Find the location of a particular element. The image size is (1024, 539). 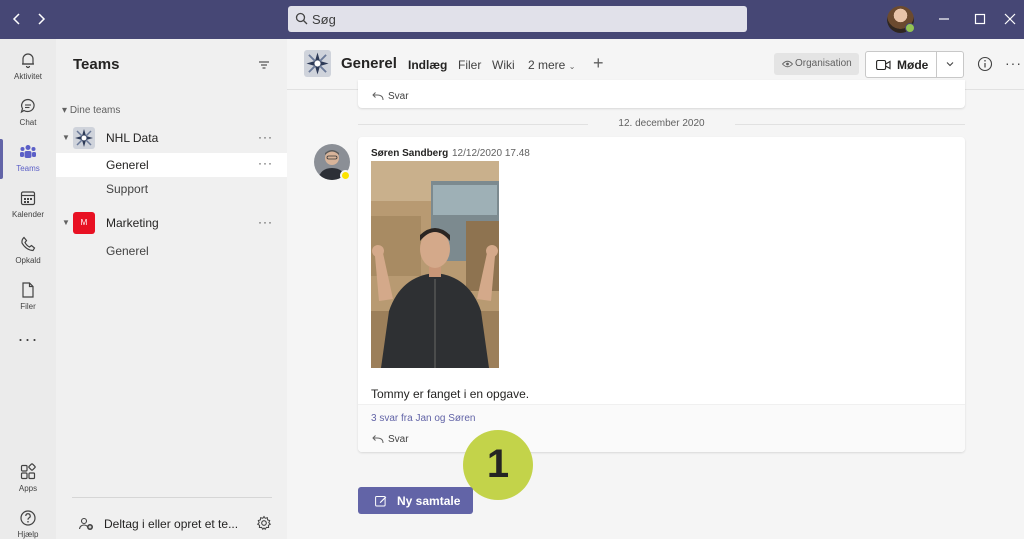

rail-label: Chat is located at coordinates (28, 122).